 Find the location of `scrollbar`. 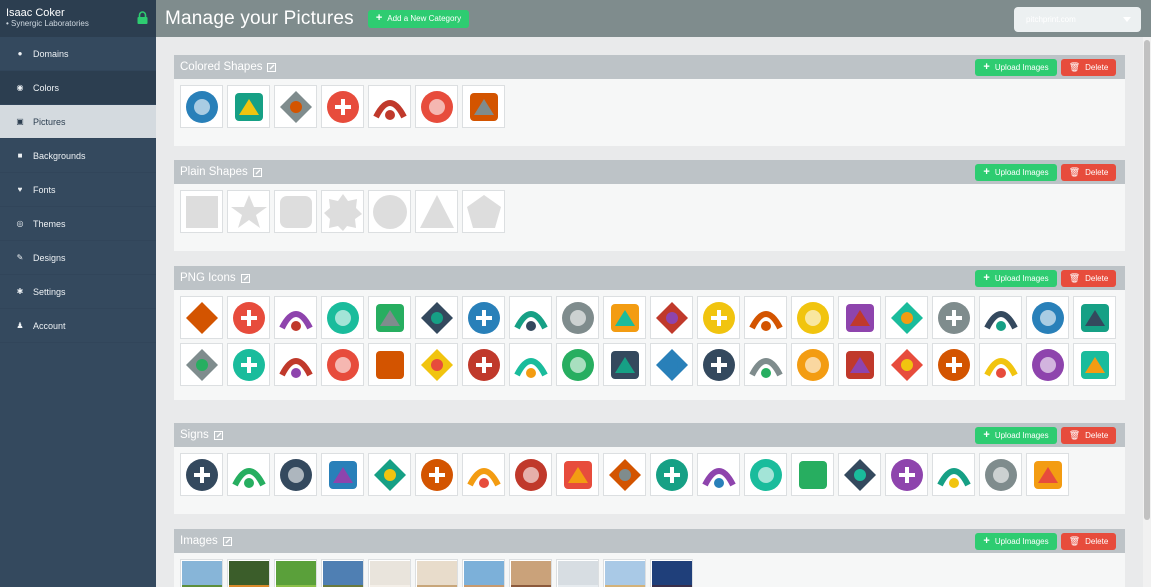

scrollbar is located at coordinates (1147, 312).